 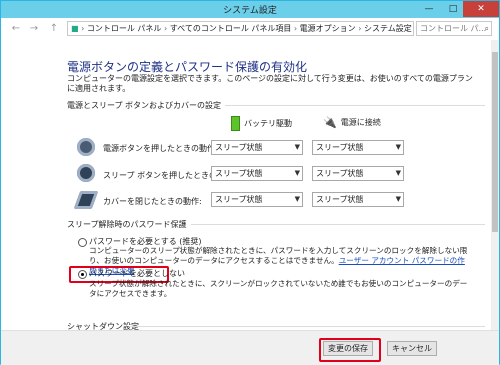 What do you see at coordinates (250, 9) in the screenshot?
I see `title-bar: システム設定 — □ ✕` at bounding box center [250, 9].